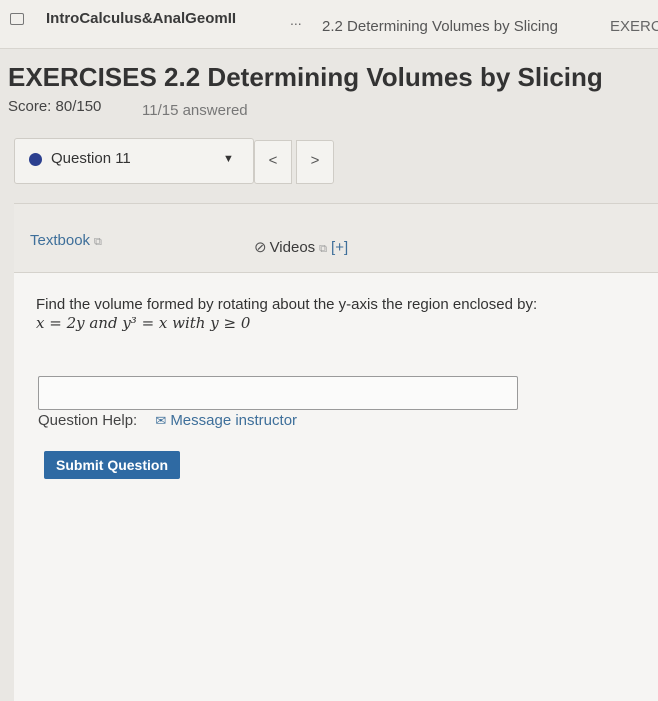  I want to click on textbook-label: Textbook, so click(60, 240).